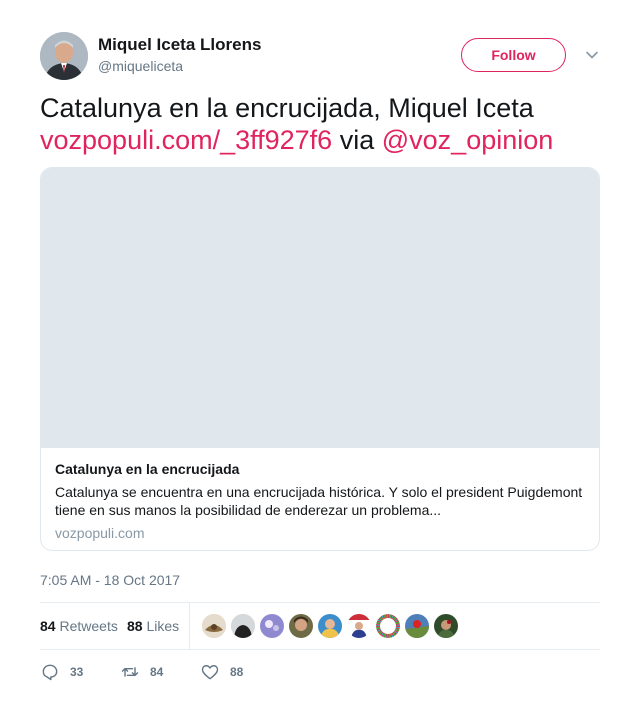 Image resolution: width=640 pixels, height=711 pixels. Describe the element at coordinates (186, 140) in the screenshot. I see `tweet-link: vozpopuli.com/_3ff927f6` at that location.